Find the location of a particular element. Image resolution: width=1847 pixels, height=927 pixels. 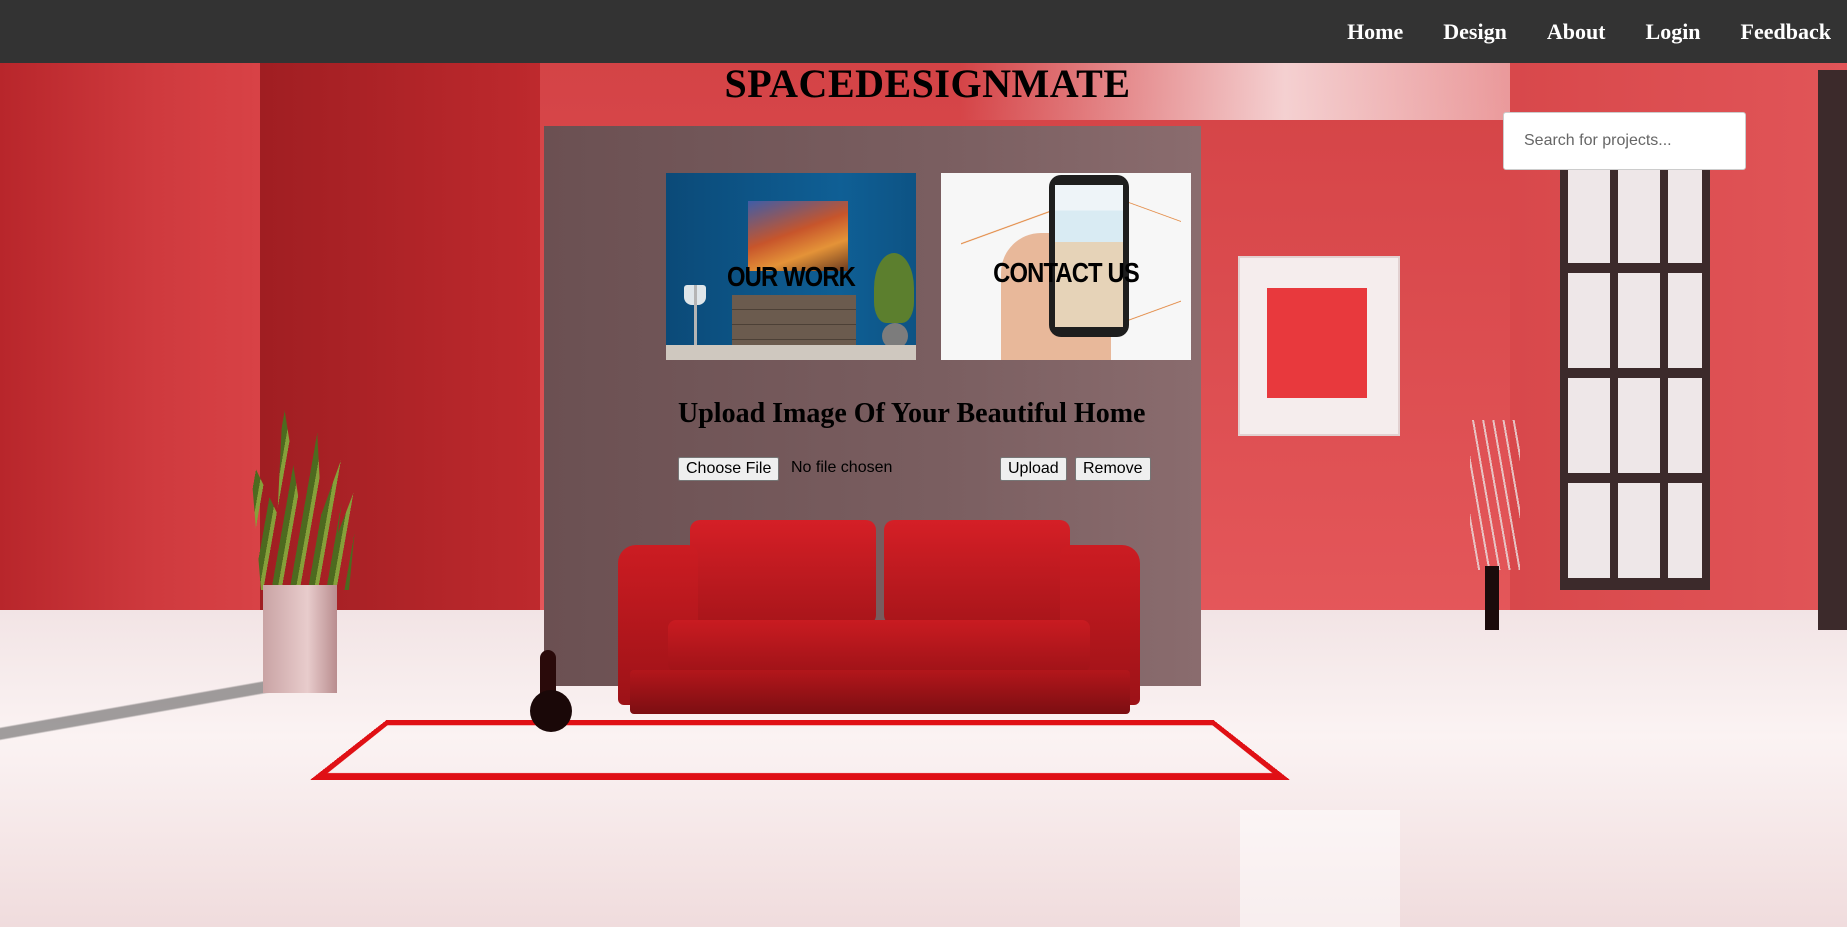

sofa-cushion-right is located at coordinates (977, 572).